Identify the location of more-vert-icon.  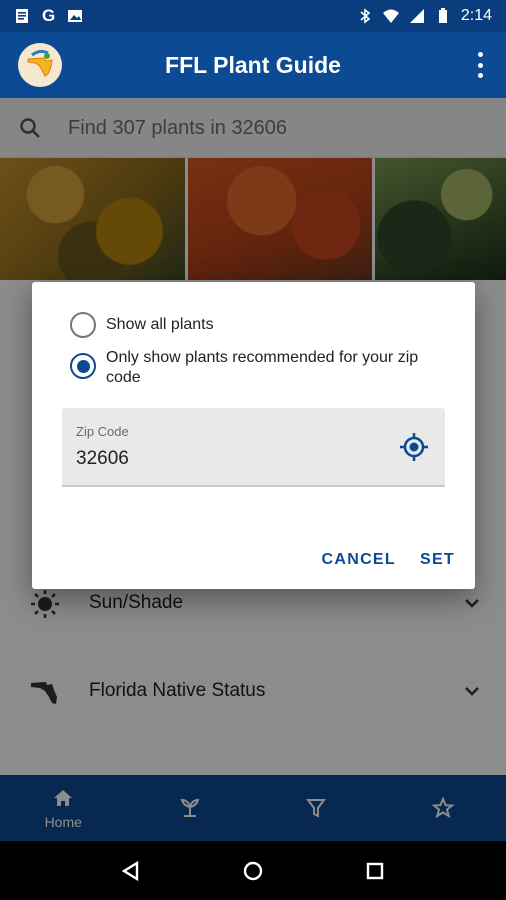
(480, 65).